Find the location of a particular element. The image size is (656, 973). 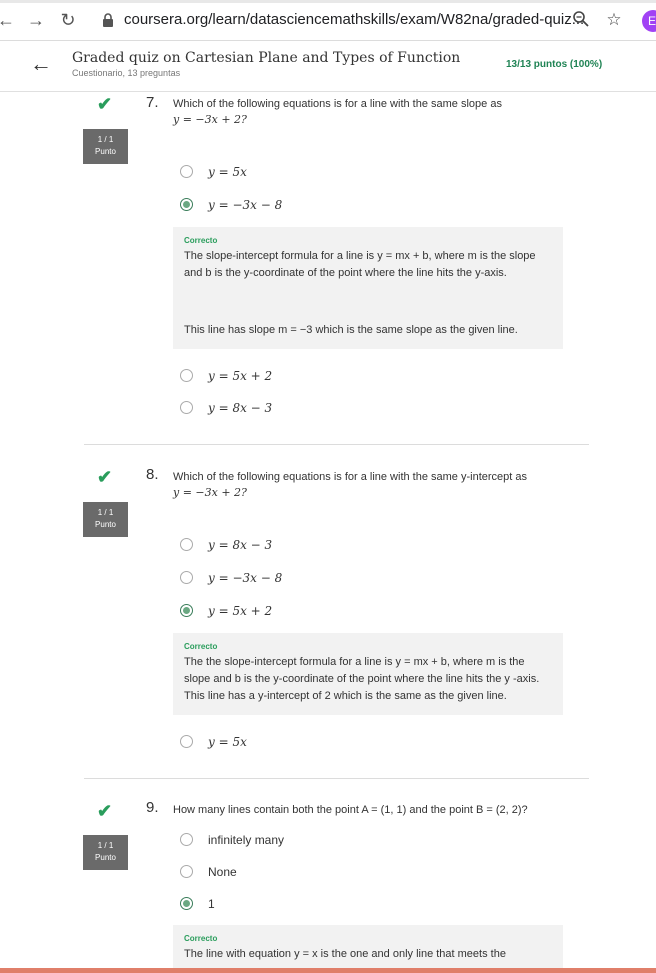

bookmark-star-icon: ☆ is located at coordinates (614, 20).